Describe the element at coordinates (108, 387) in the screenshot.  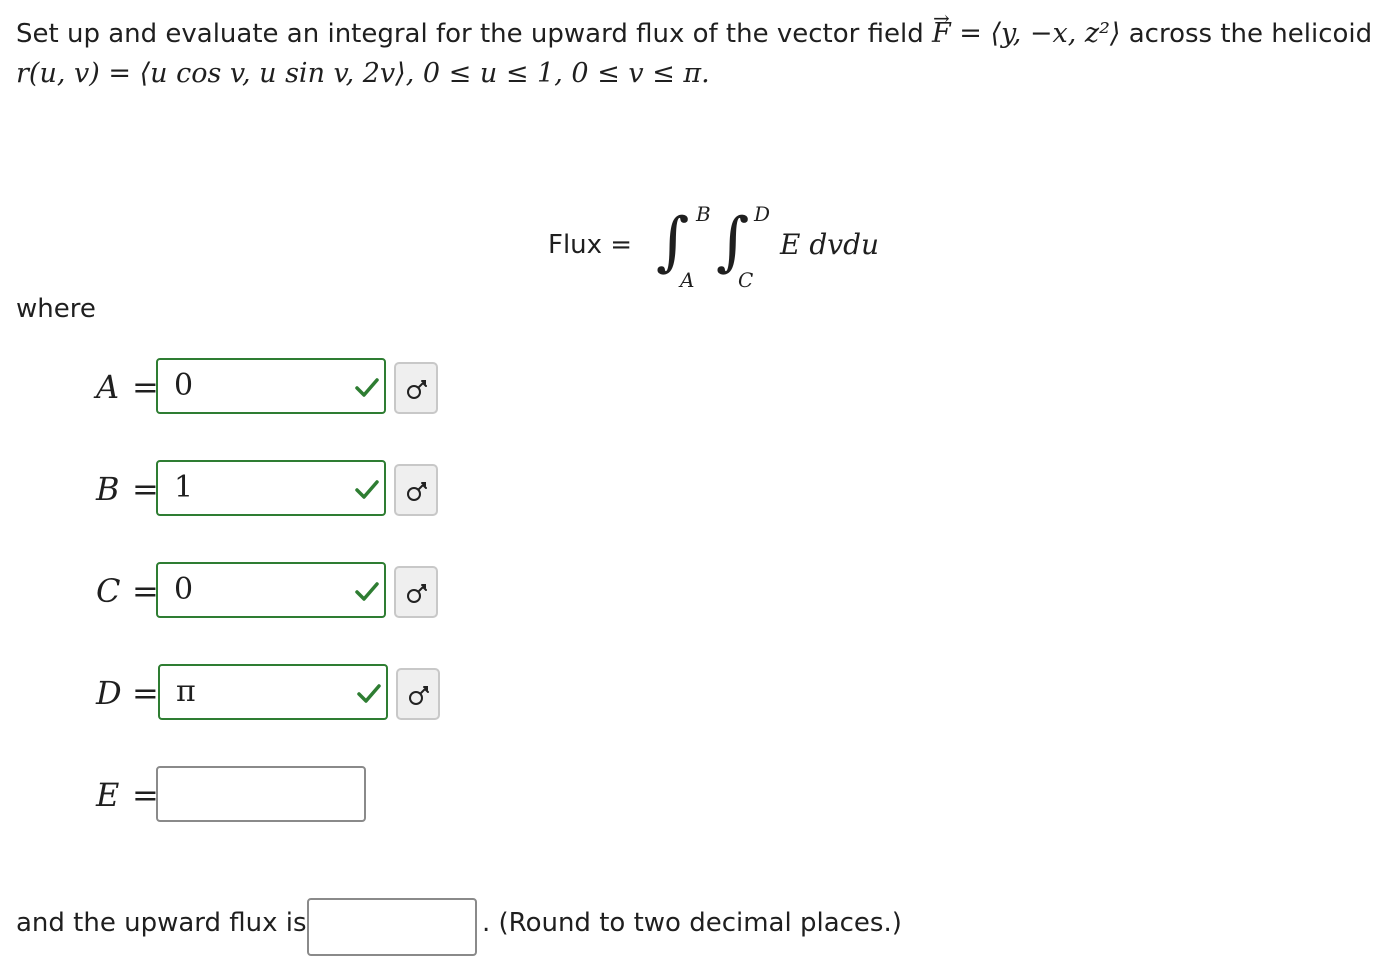
I see `var-label-a: A` at that location.